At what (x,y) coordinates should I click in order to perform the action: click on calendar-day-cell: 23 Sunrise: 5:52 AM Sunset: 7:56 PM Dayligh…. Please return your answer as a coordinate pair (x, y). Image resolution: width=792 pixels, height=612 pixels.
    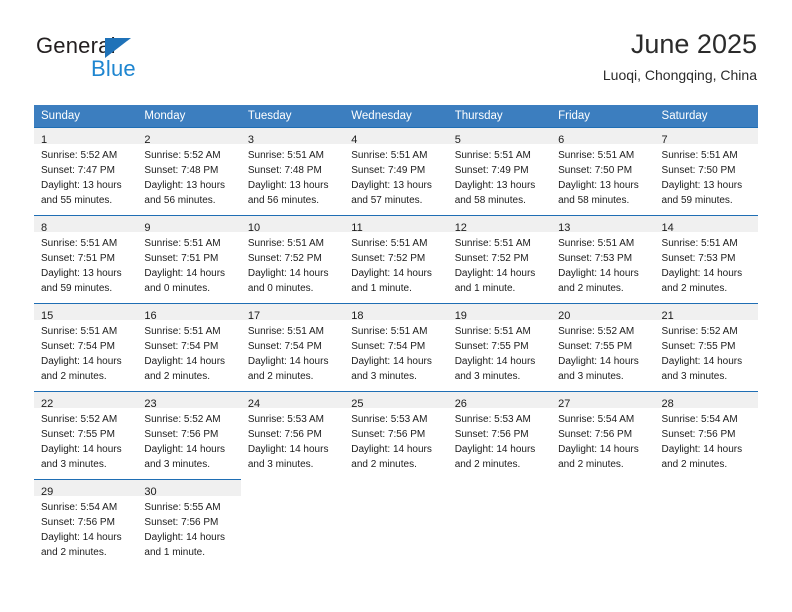
    Looking at the image, I should click on (189, 435).